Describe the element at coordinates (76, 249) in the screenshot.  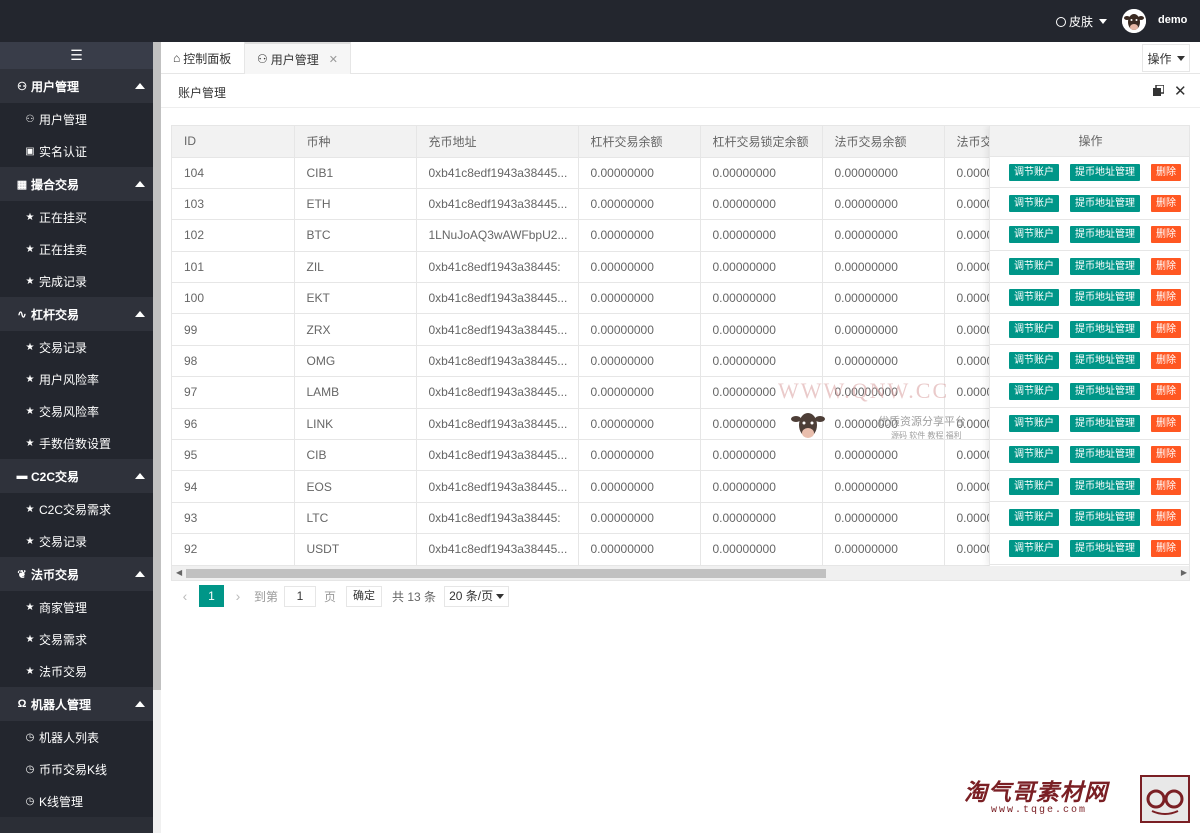
I see `sidebar-item-selling: ★ 正在挂卖` at that location.